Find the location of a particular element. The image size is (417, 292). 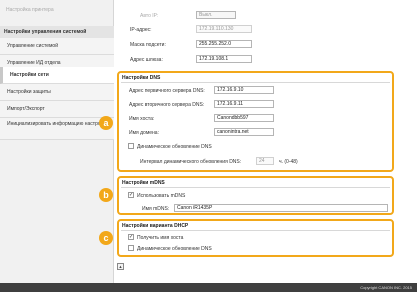

use-mdns-checkbox: ✓ is located at coordinates (131, 195).